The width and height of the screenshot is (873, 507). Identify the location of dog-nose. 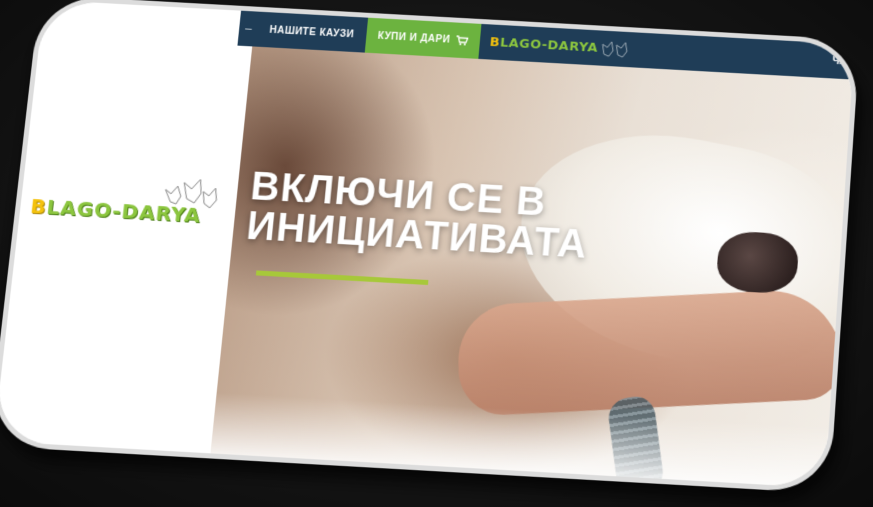
(757, 262).